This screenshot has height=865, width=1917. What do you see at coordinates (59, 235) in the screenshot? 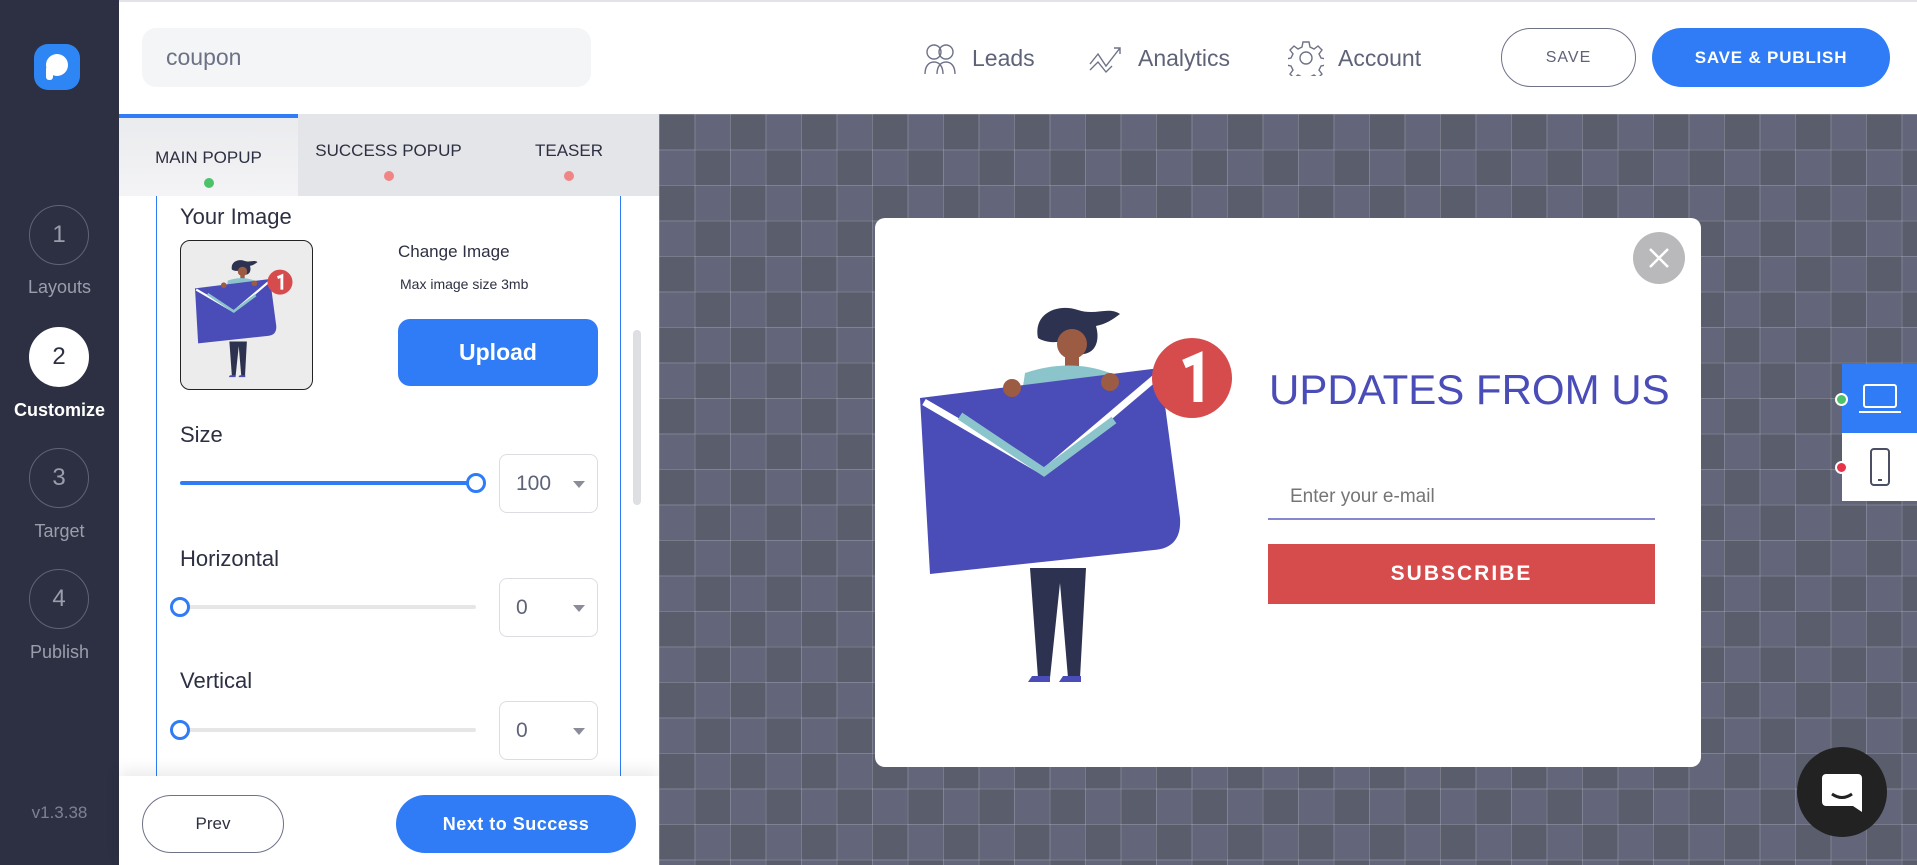
I see `step-layouts-circle: 1` at bounding box center [59, 235].